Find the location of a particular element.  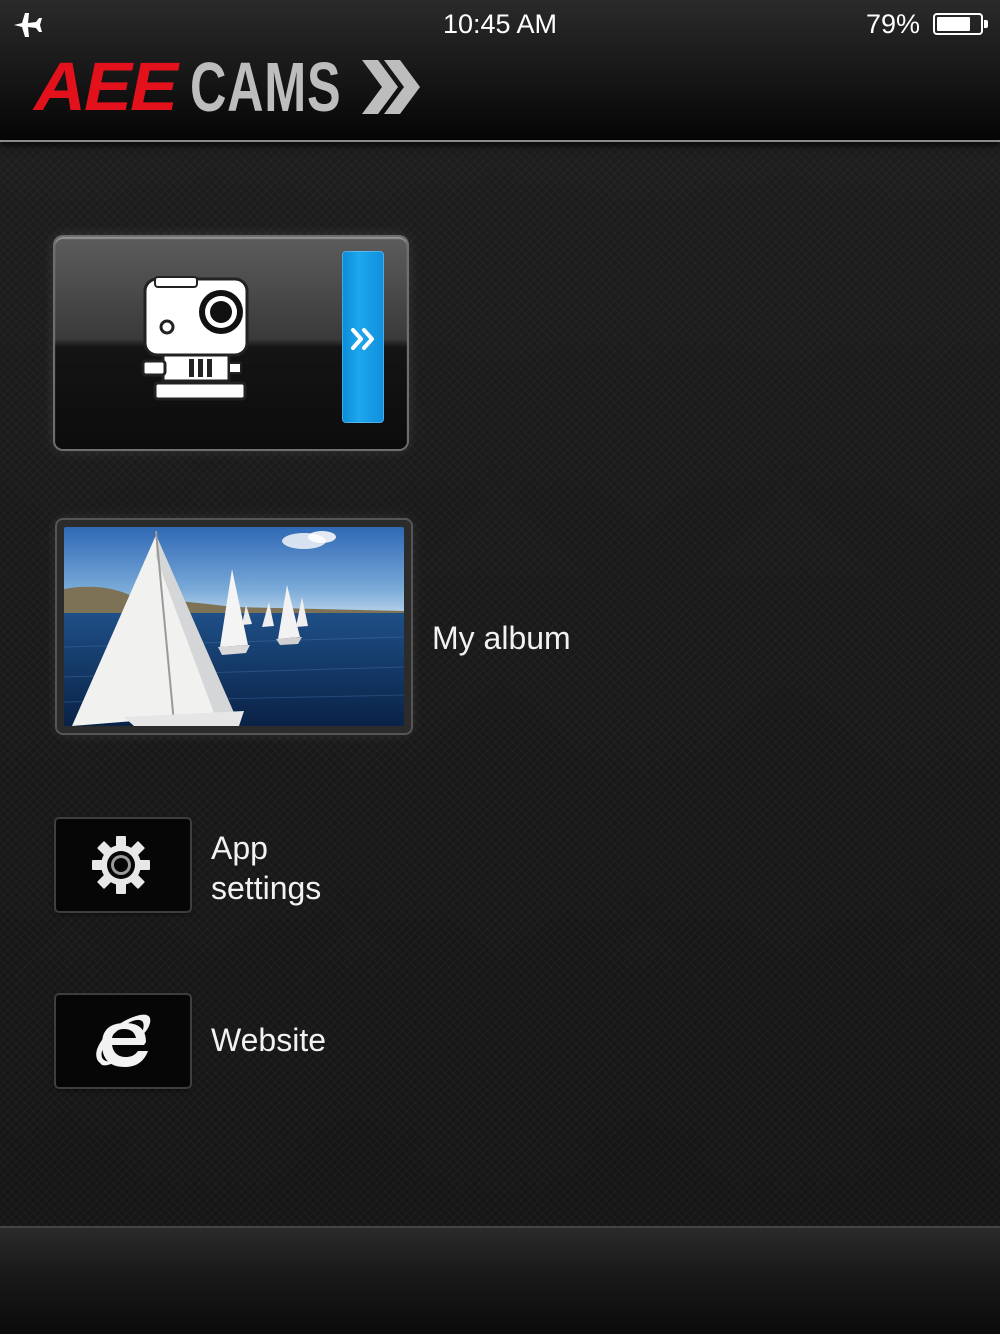

app-settings-button is located at coordinates (123, 865).